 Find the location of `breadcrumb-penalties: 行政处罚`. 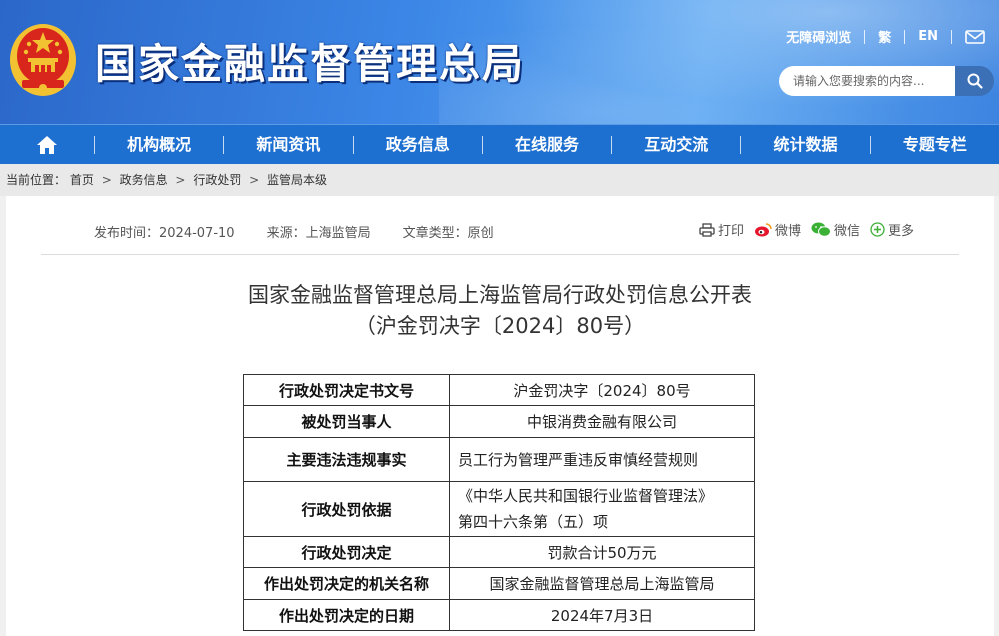

breadcrumb-penalties: 行政处罚 is located at coordinates (217, 180).